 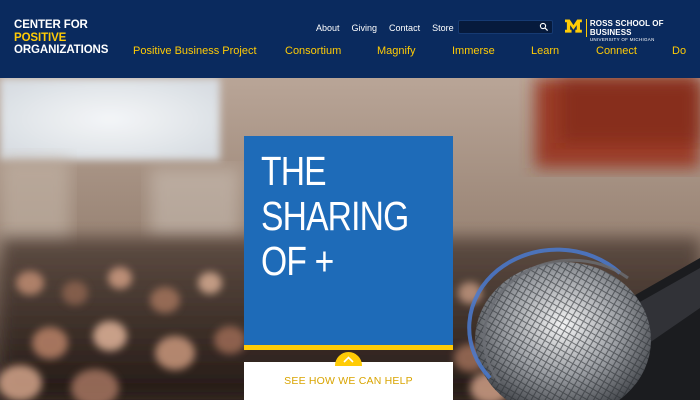 I want to click on chevron-up-icon, so click(x=348, y=359).